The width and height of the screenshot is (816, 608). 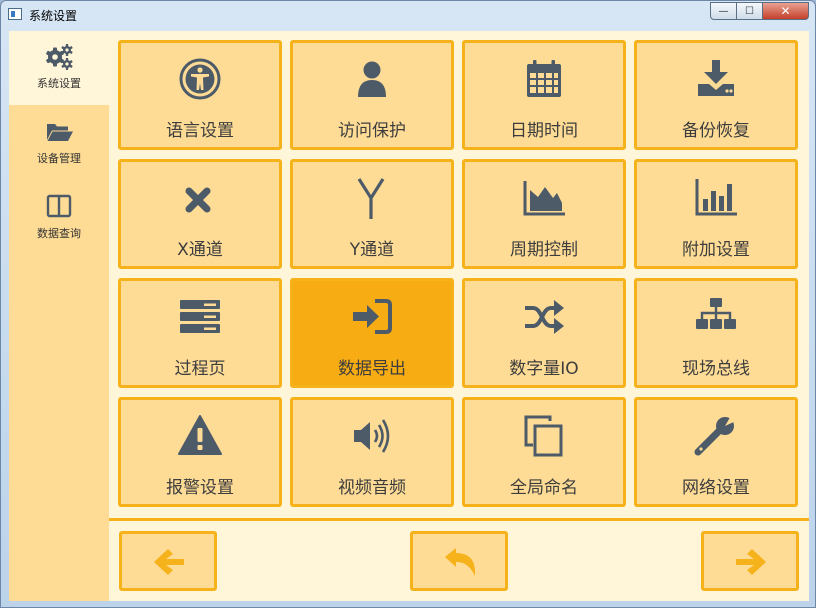 What do you see at coordinates (372, 369) in the screenshot?
I see `tile-label: 数据导出` at bounding box center [372, 369].